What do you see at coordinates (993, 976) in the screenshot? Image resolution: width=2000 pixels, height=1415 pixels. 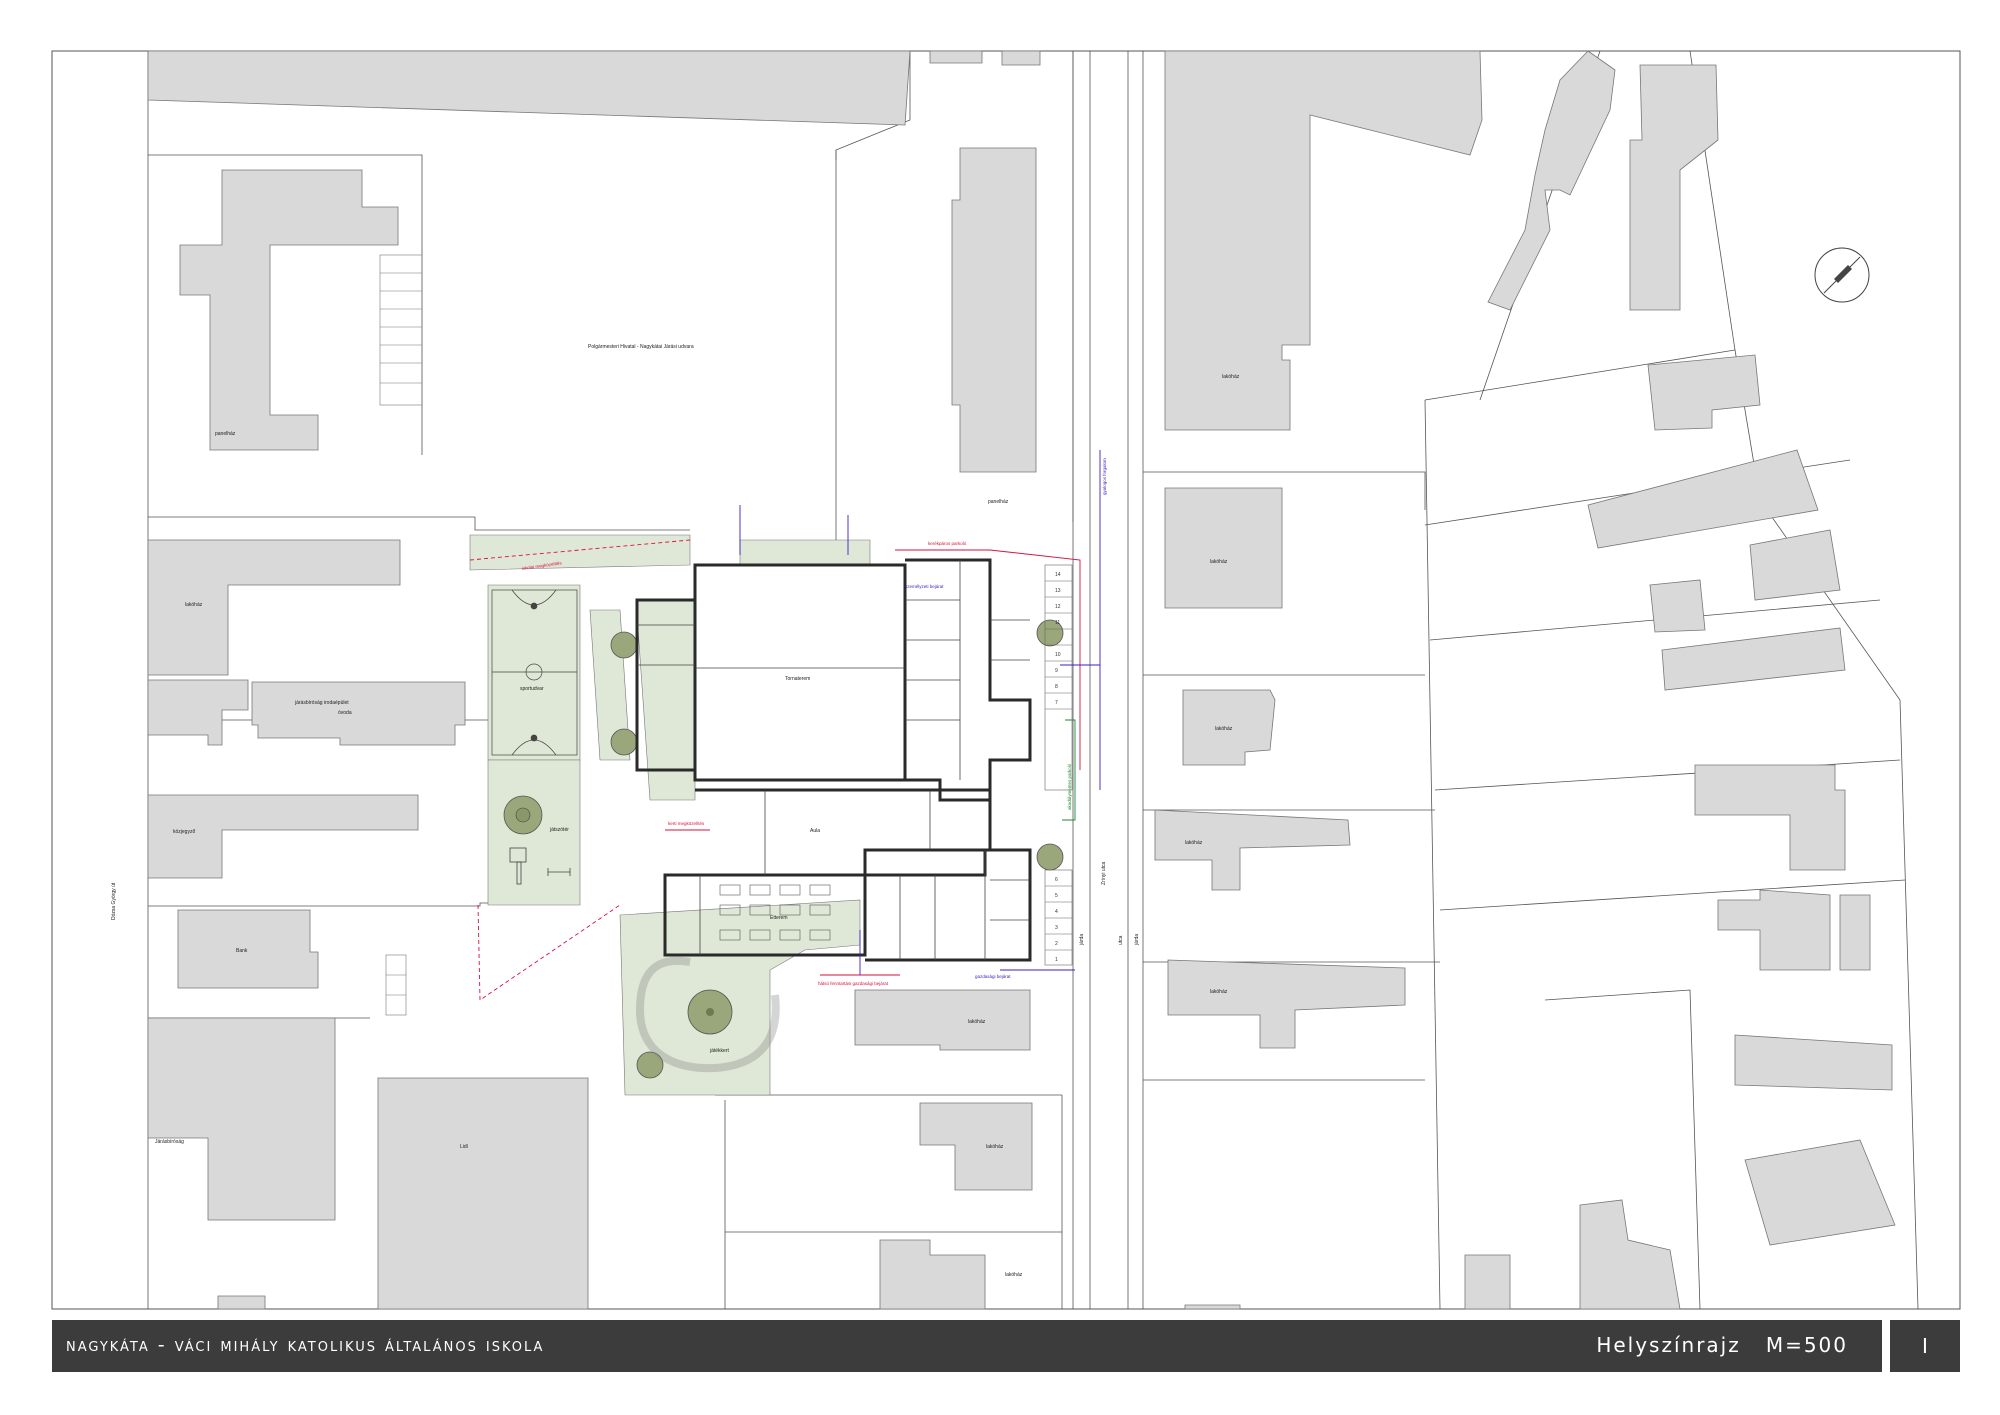 I see `annotation-blue-2: gazdasági bejárat` at bounding box center [993, 976].